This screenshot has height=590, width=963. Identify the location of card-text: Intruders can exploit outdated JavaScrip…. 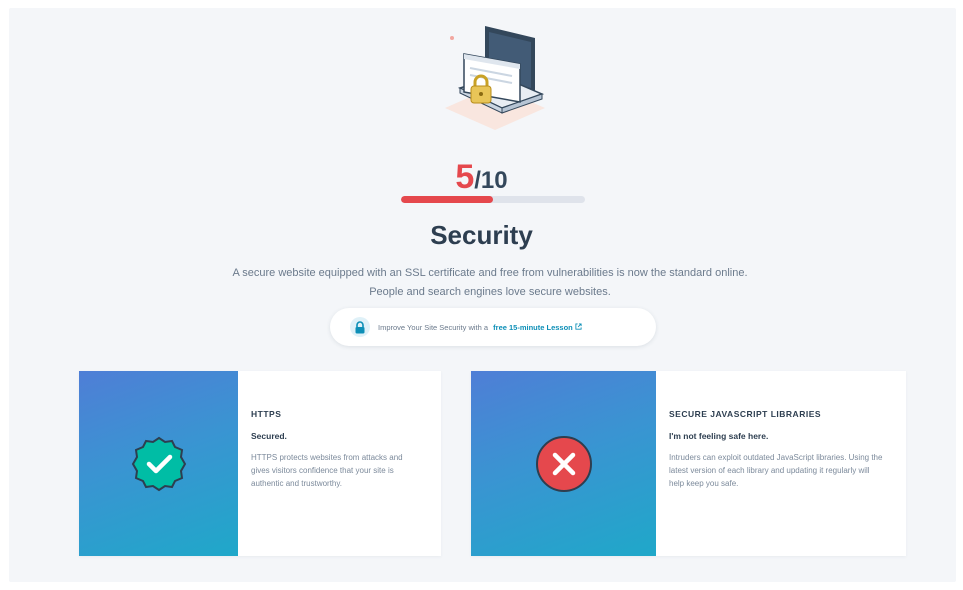
(776, 470).